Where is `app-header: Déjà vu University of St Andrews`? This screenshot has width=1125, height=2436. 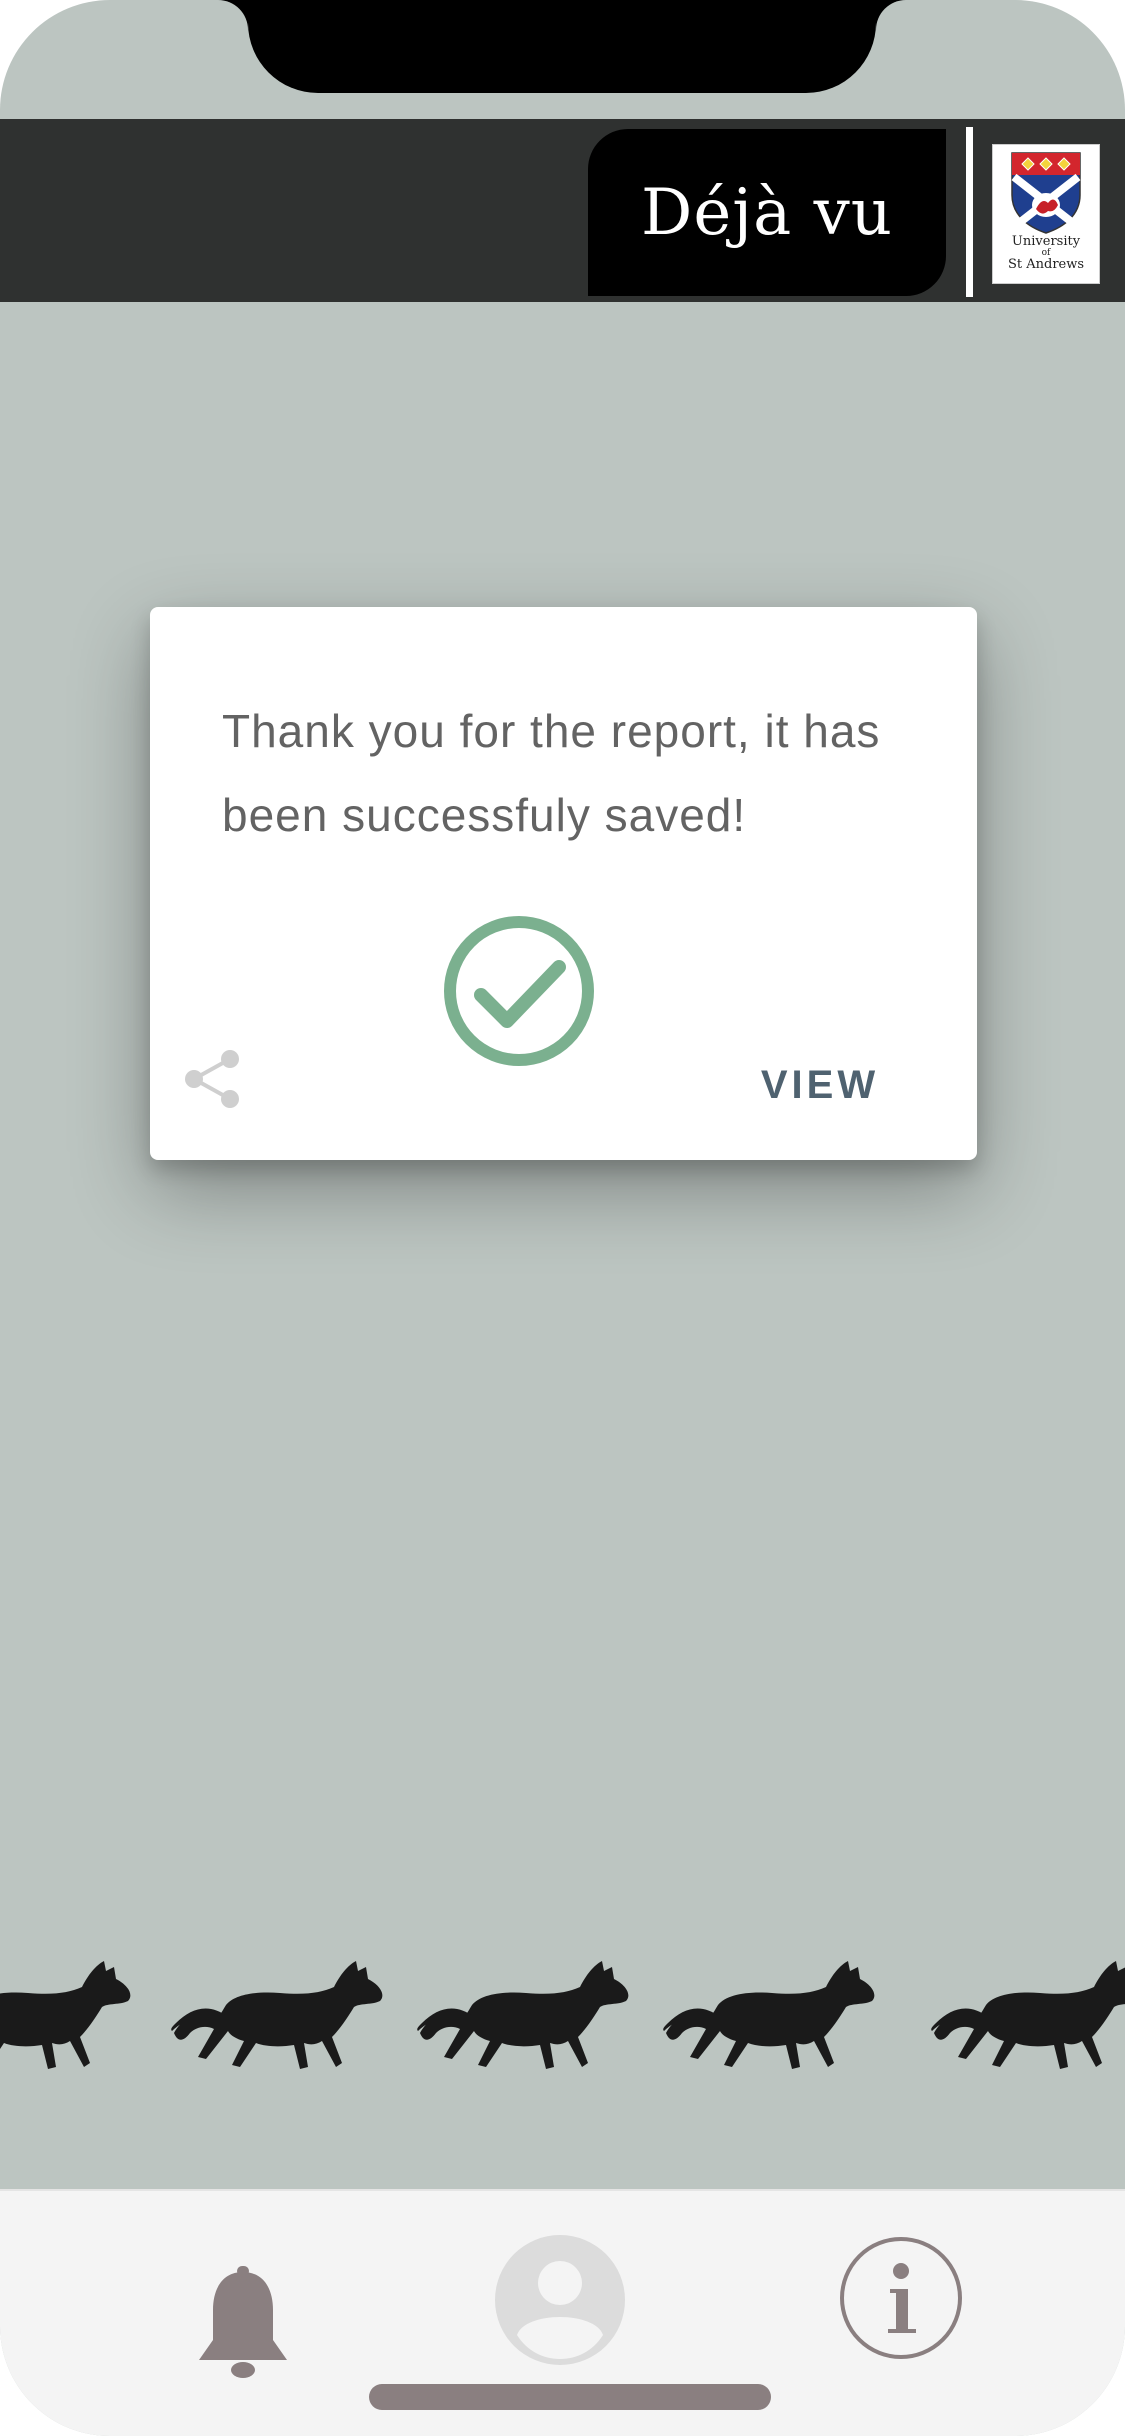
app-header: Déjà vu University of St Andrews is located at coordinates (562, 210).